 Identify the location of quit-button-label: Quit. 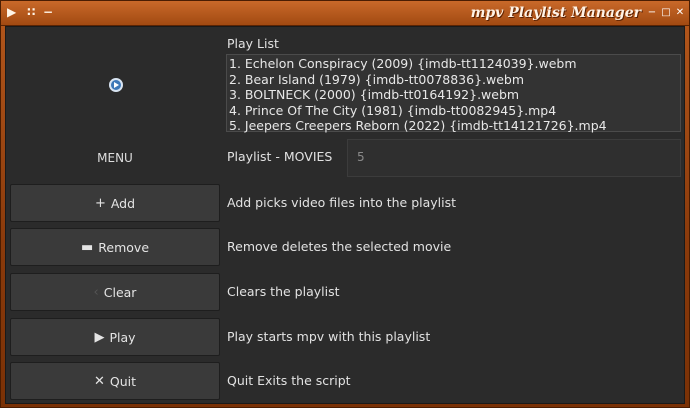
(123, 381).